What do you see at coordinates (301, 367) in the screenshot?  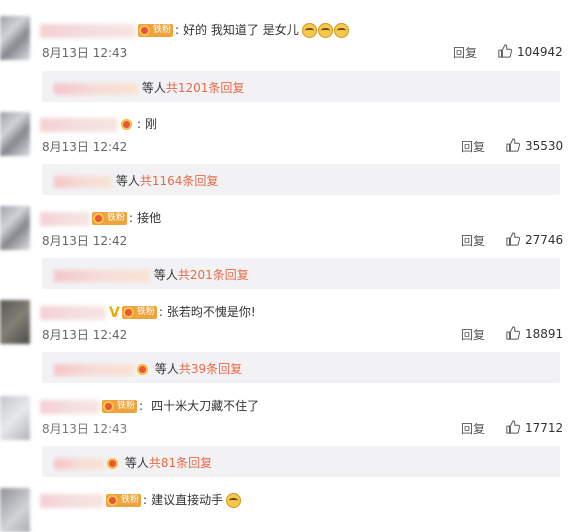 I see `sub-replies-box: 等人共39条回复` at bounding box center [301, 367].